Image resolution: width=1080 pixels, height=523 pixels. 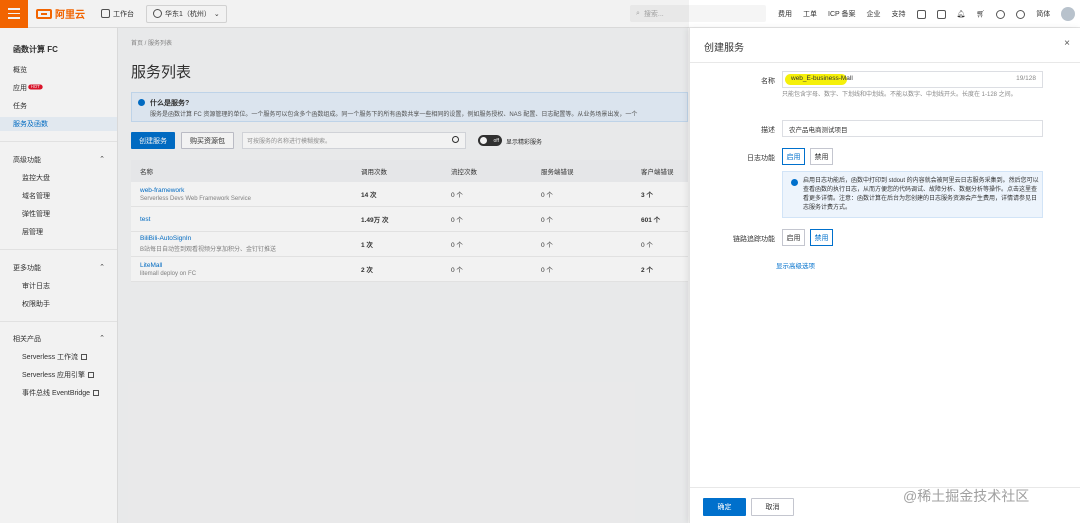 I want to click on drawer-title: 创建服务, so click(x=724, y=48).